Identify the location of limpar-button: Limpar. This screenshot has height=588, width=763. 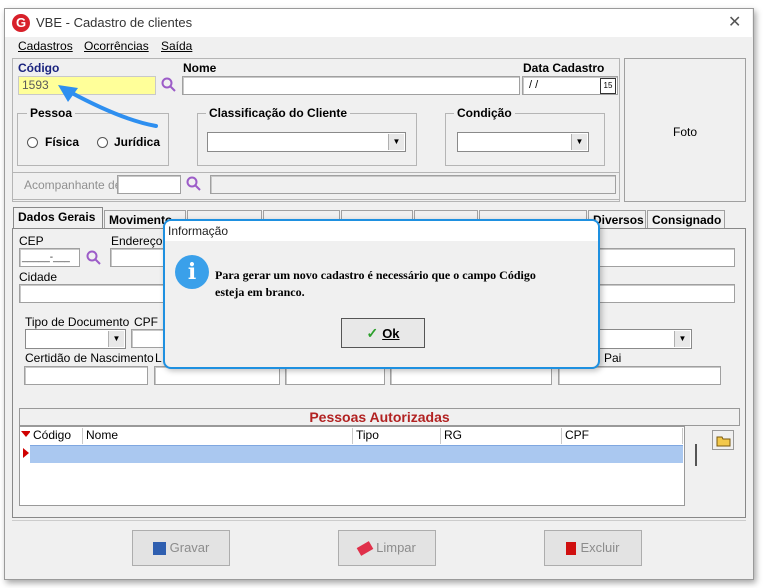
(387, 548).